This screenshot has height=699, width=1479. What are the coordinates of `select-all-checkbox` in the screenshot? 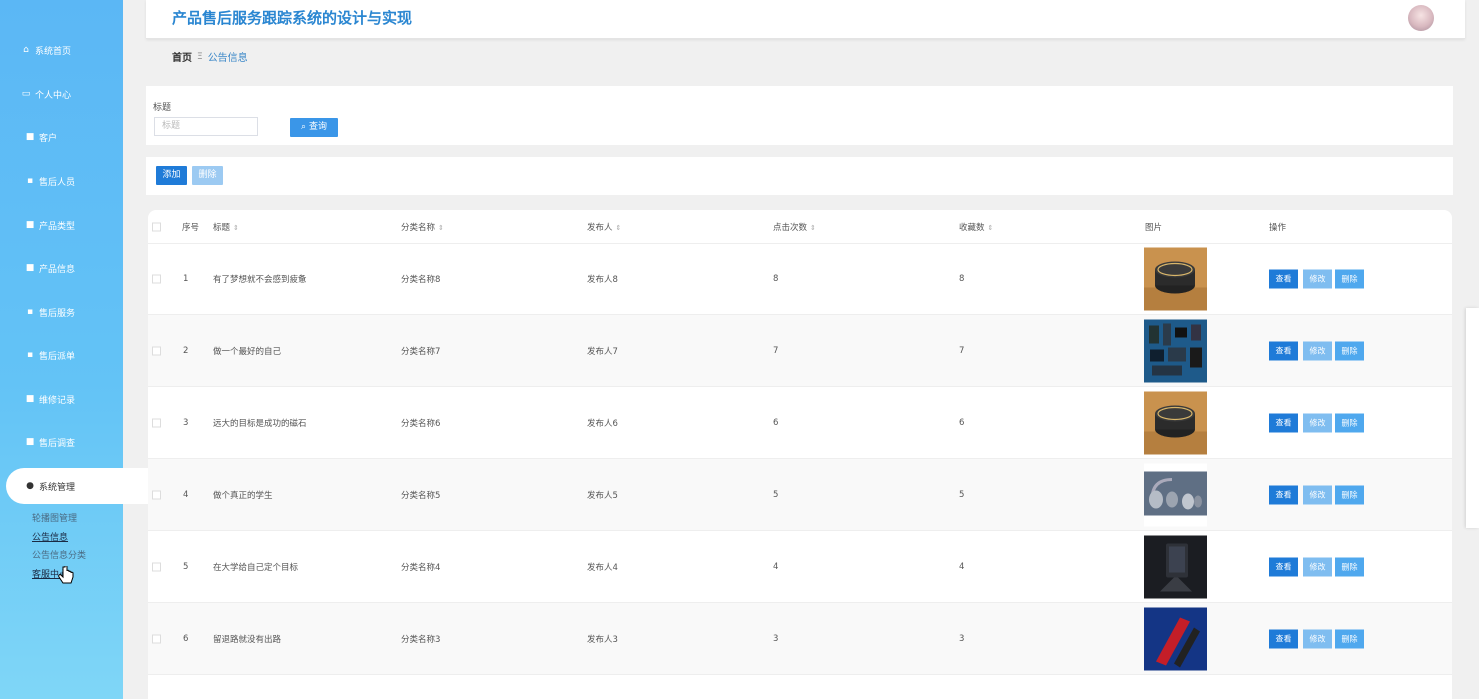 It's located at (156, 226).